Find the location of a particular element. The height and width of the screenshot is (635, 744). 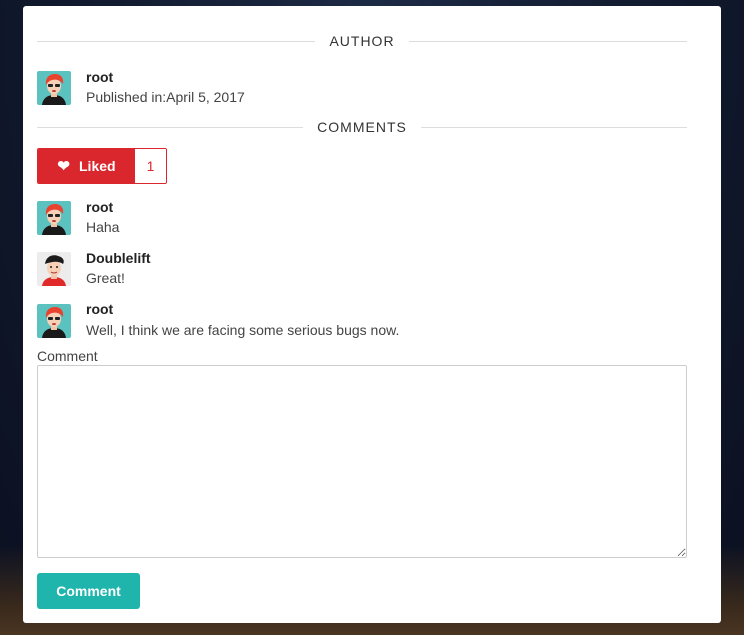

comment-text: Haha is located at coordinates (103, 227).